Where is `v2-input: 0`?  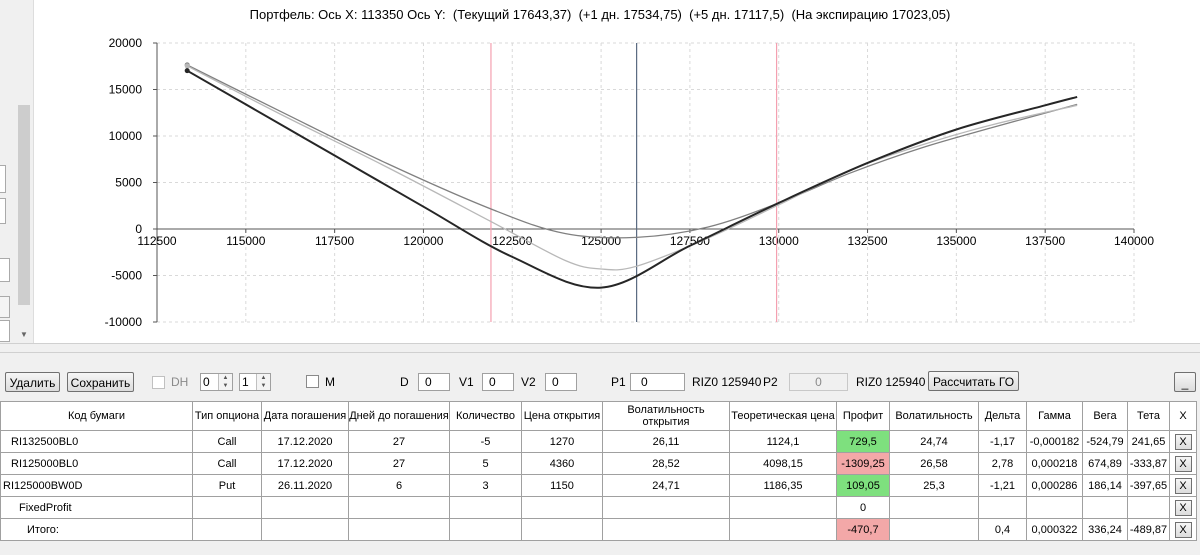 v2-input: 0 is located at coordinates (561, 382).